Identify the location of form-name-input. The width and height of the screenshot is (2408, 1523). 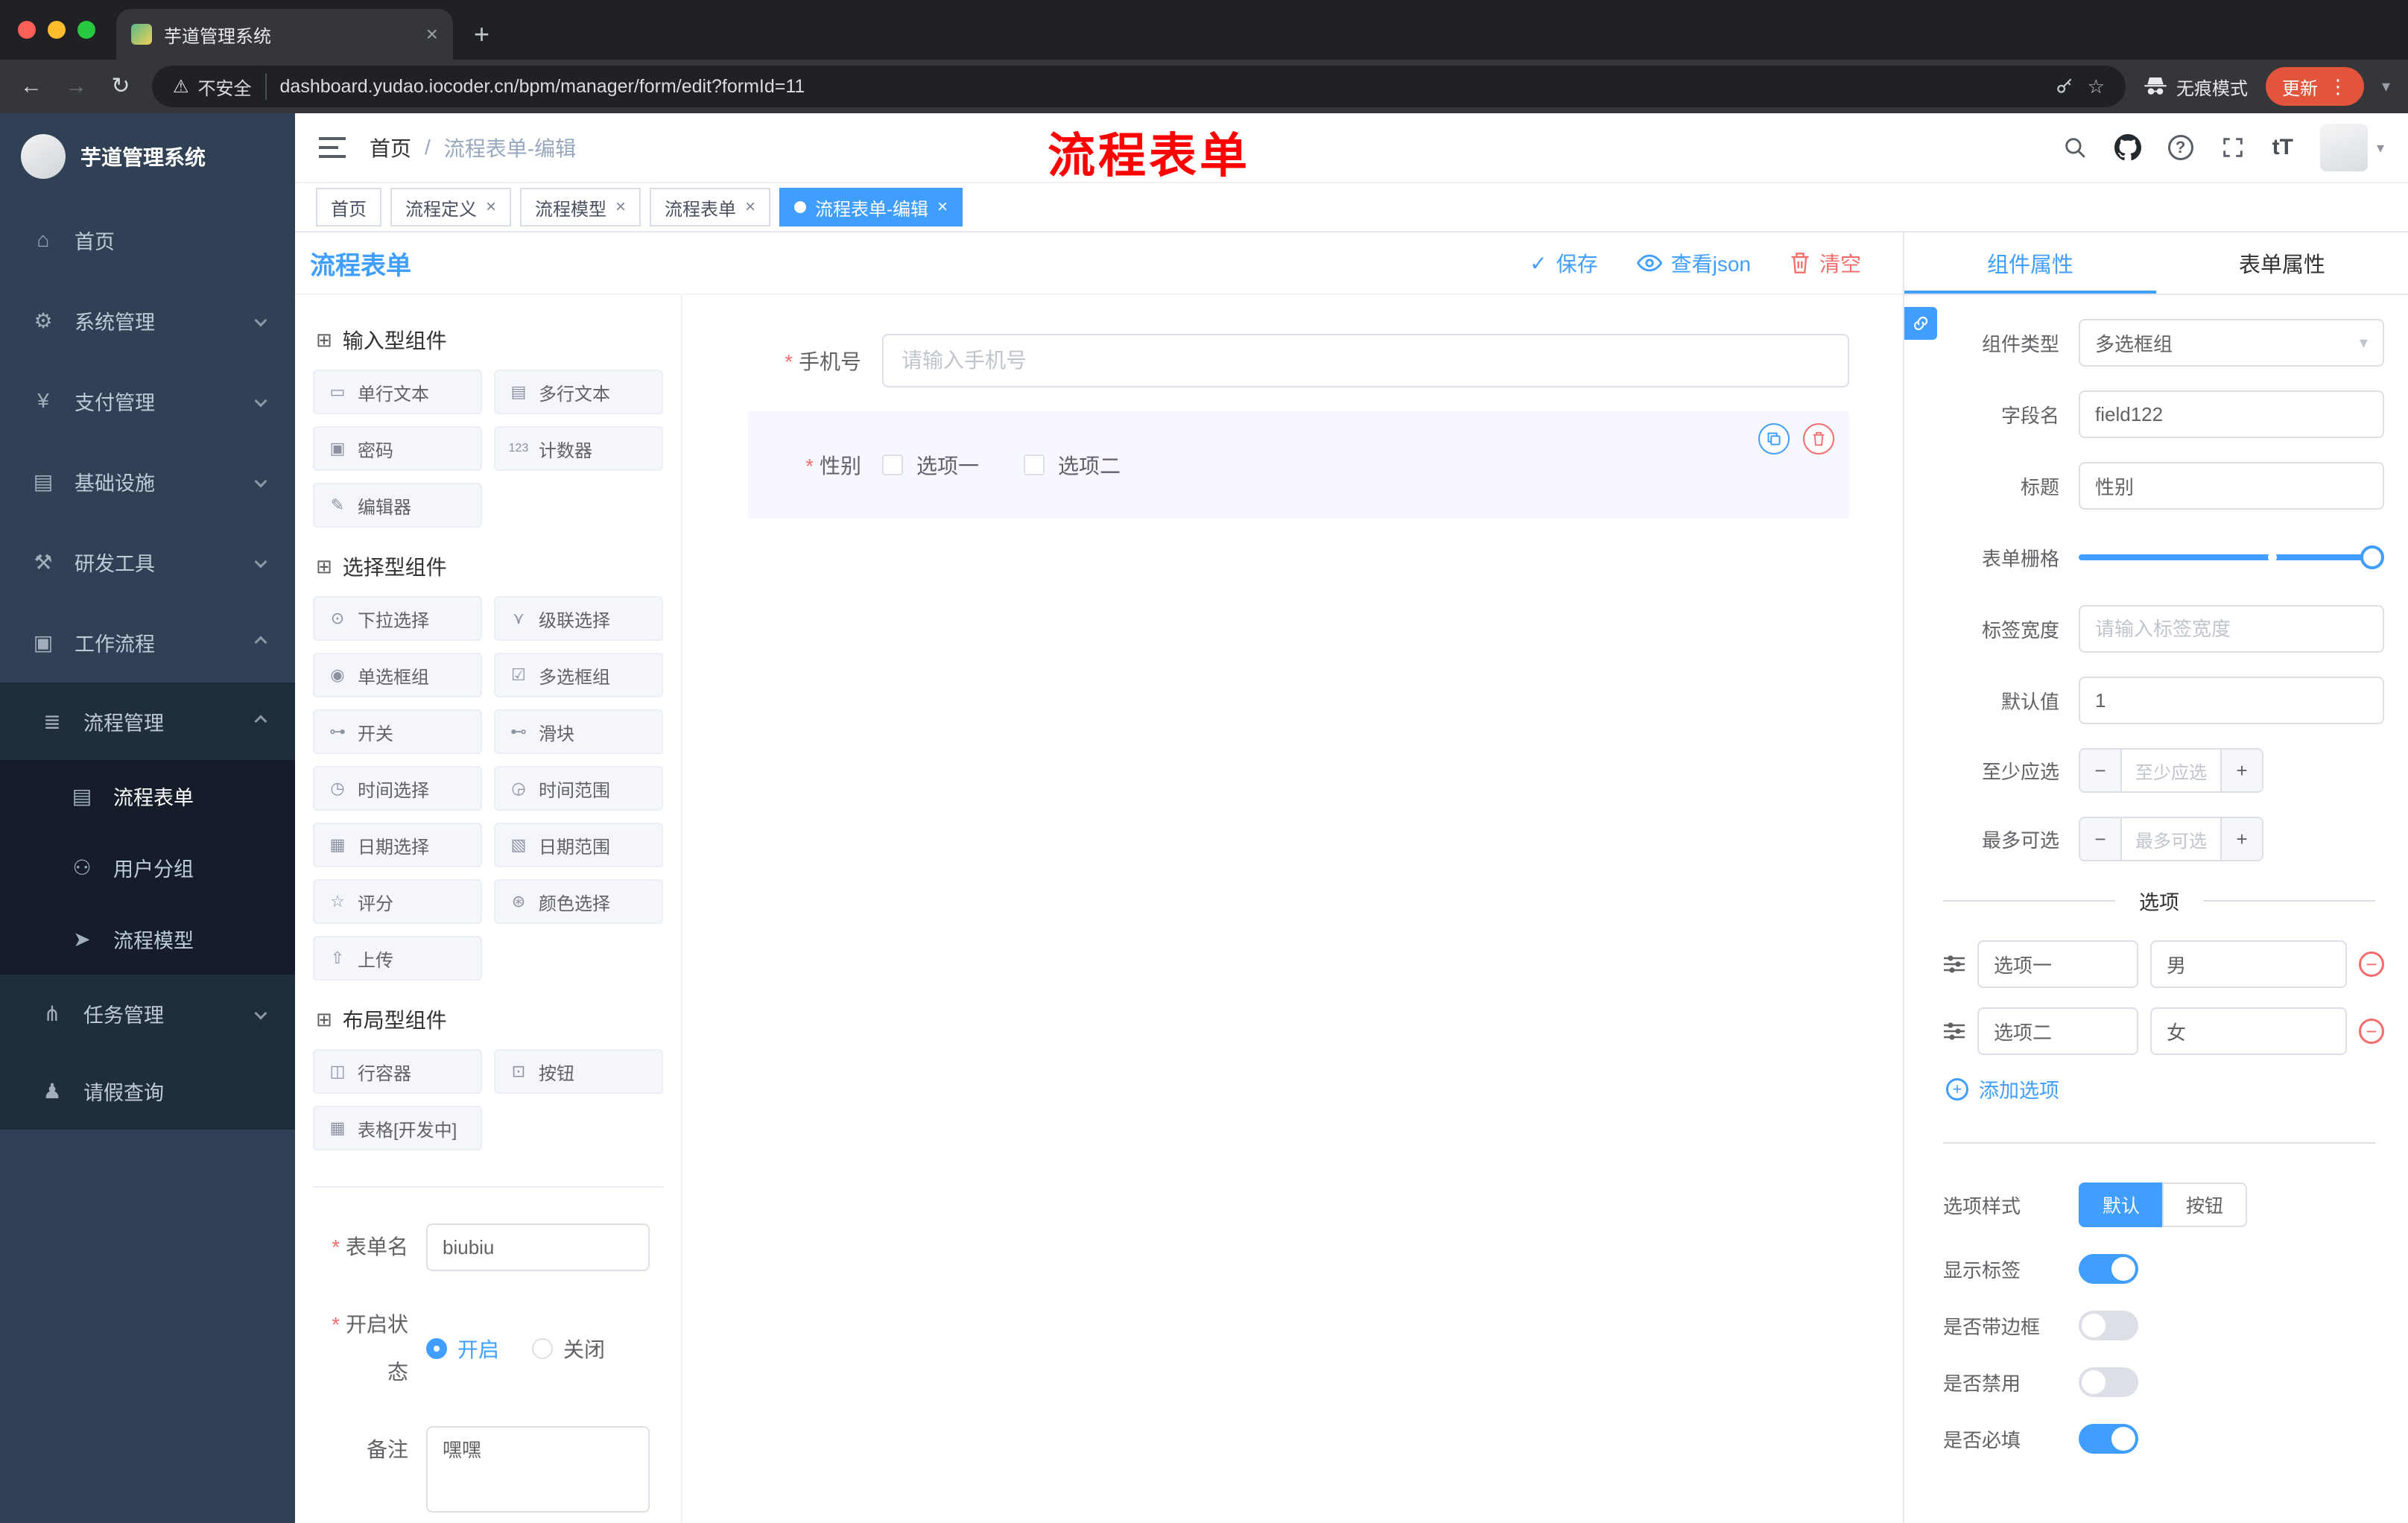
(538, 1247).